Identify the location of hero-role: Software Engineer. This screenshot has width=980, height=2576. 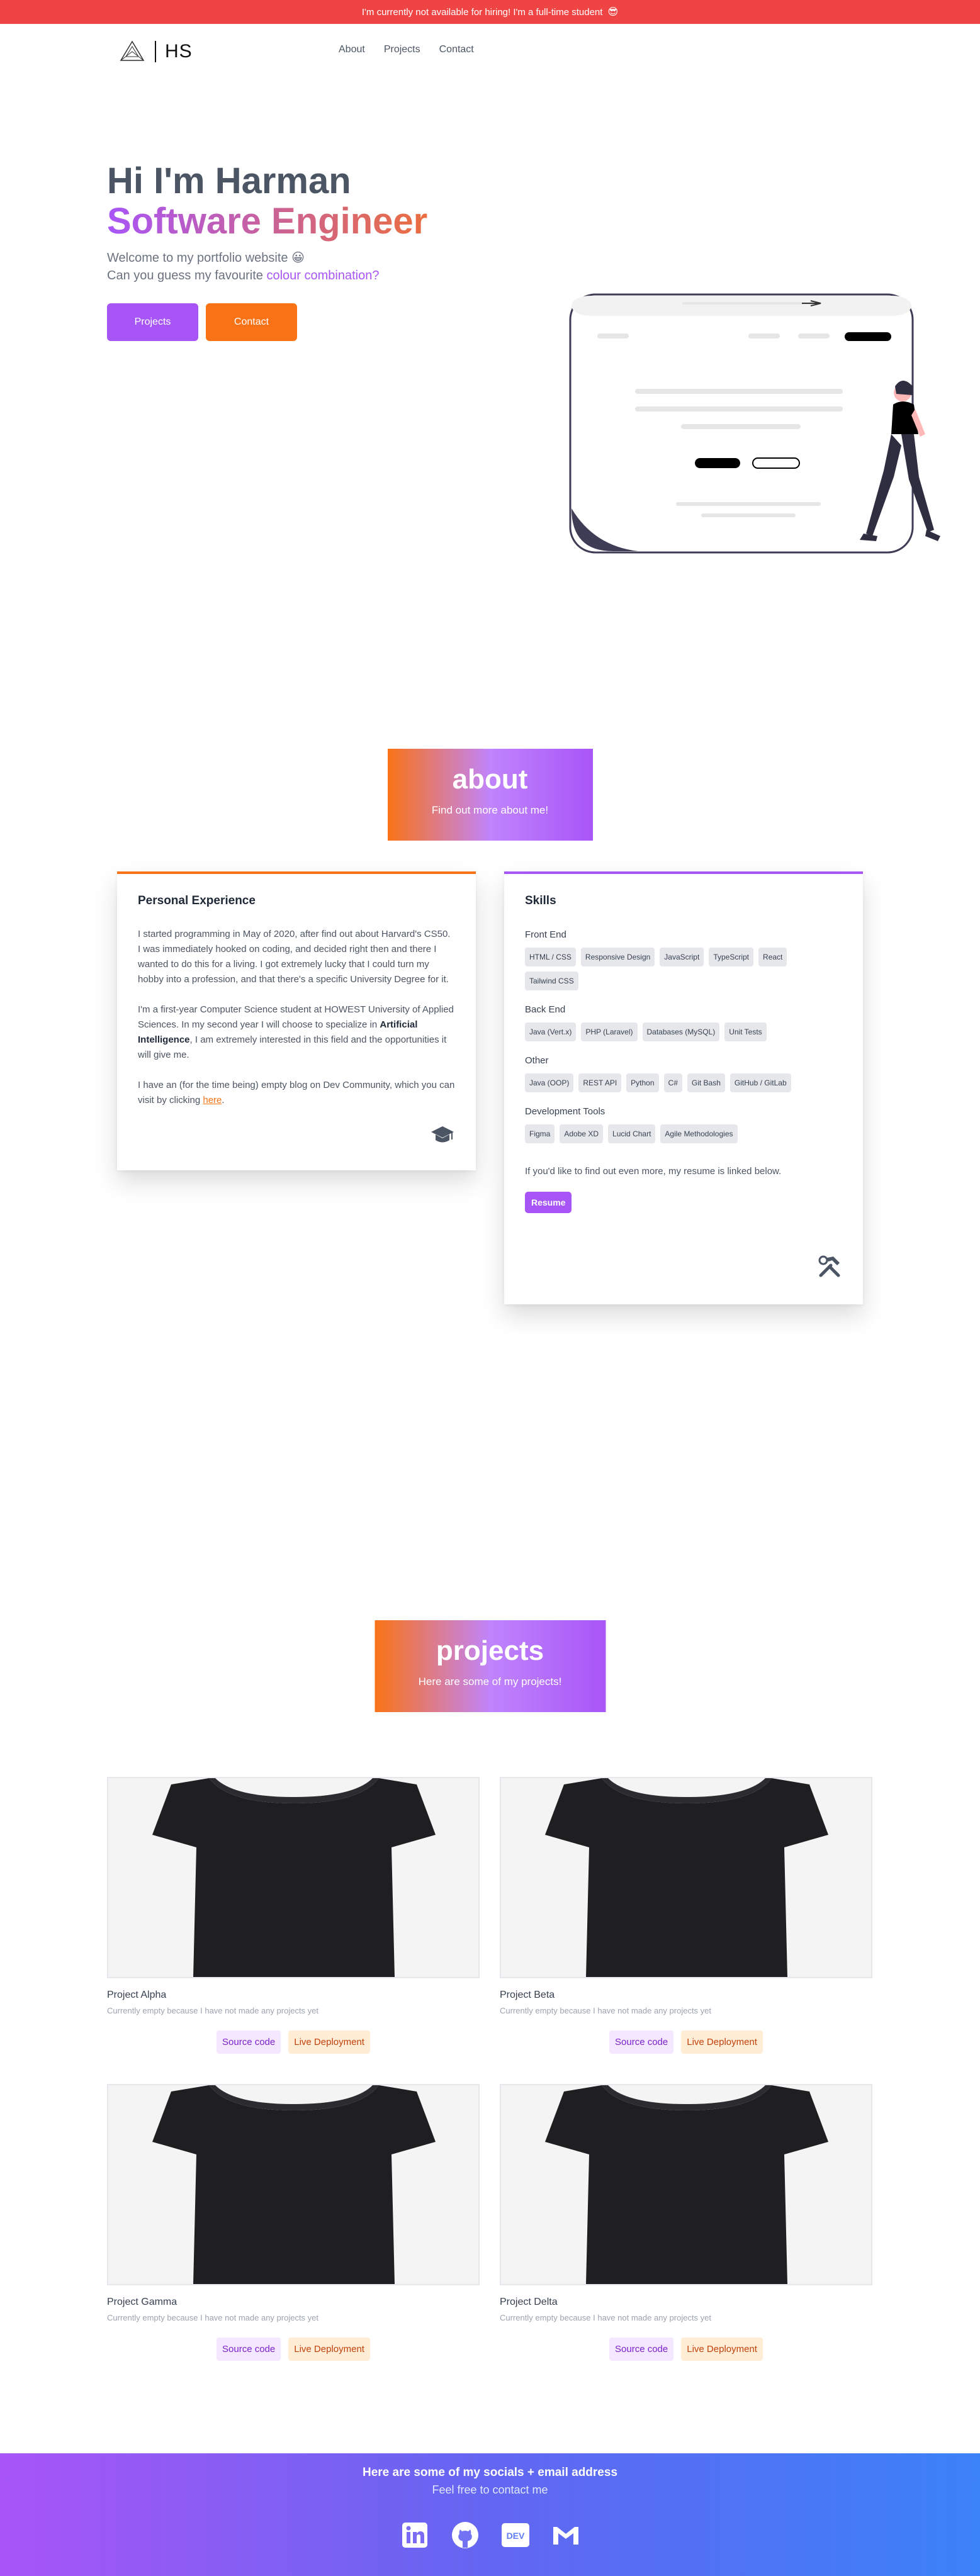
(302, 221).